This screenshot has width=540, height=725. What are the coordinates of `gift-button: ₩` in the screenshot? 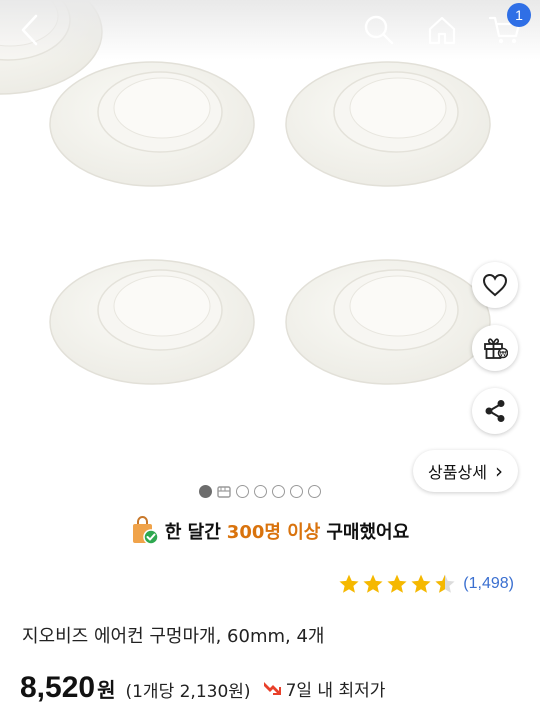 It's located at (495, 348).